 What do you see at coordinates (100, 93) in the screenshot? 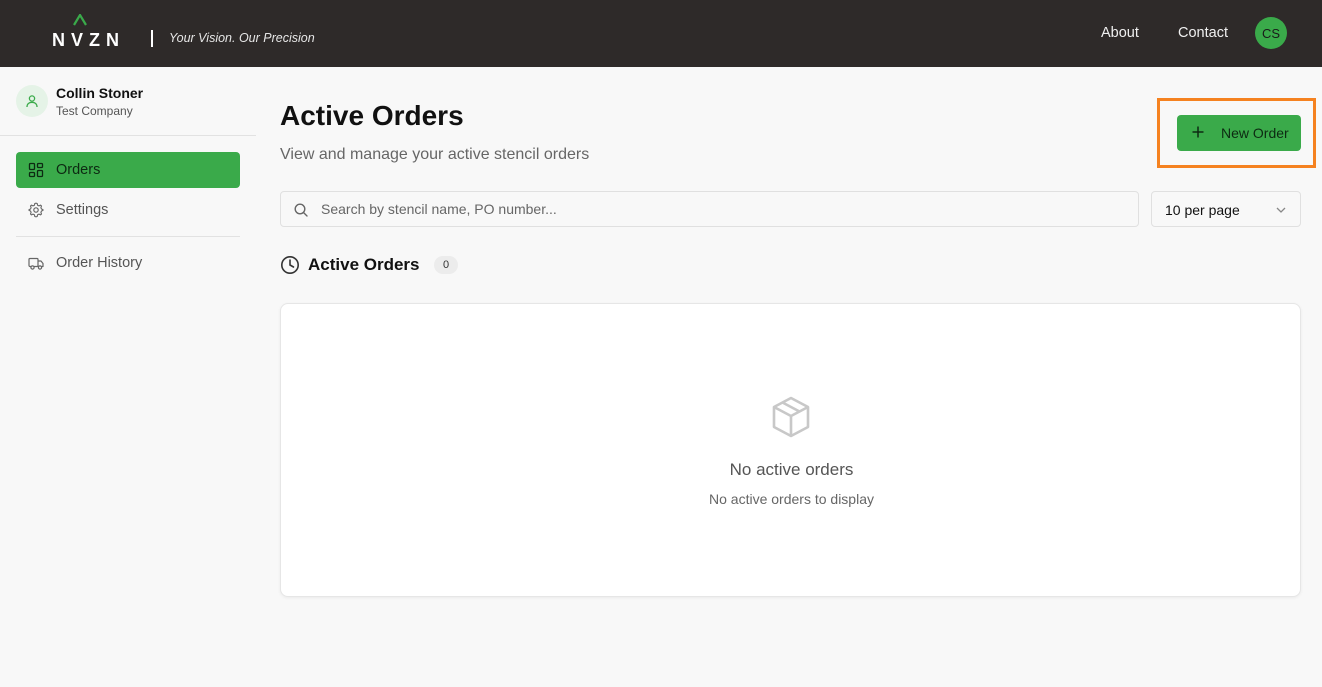
I see `user-name: Collin Stoner` at bounding box center [100, 93].